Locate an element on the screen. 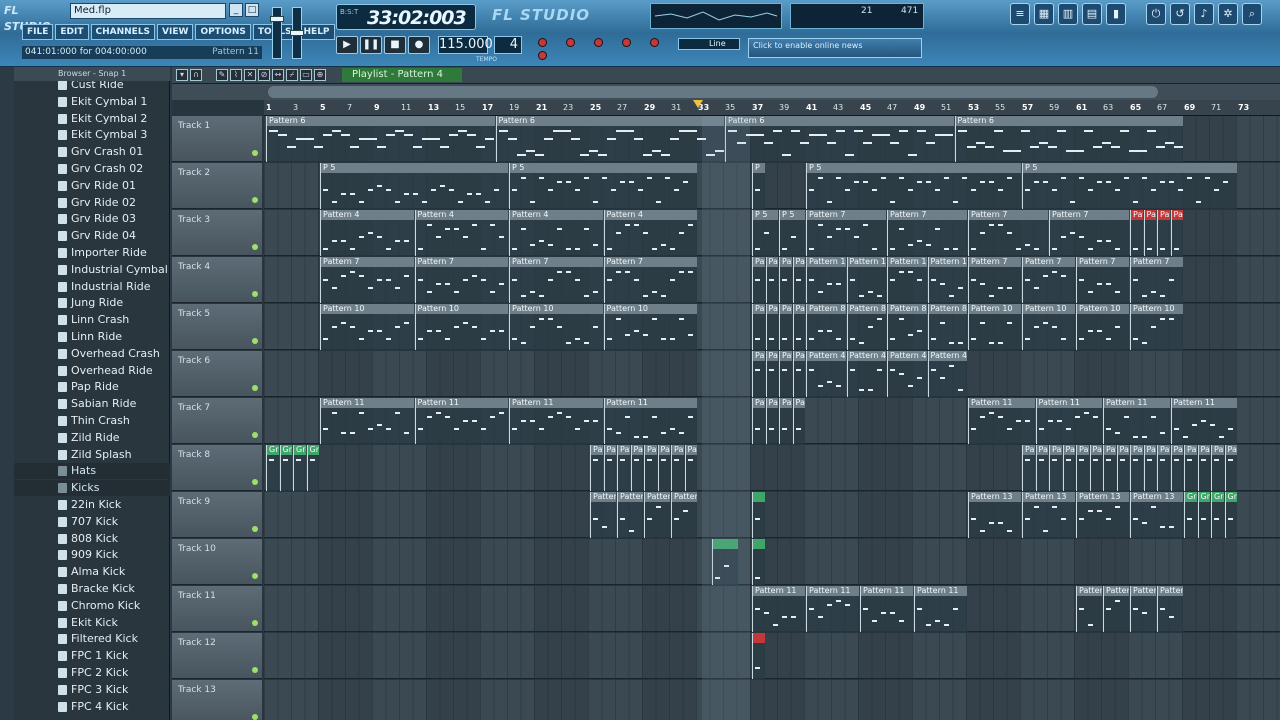 Image resolution: width=1280 pixels, height=720 pixels. browser-item: Grv Ride 04 is located at coordinates (92, 236).